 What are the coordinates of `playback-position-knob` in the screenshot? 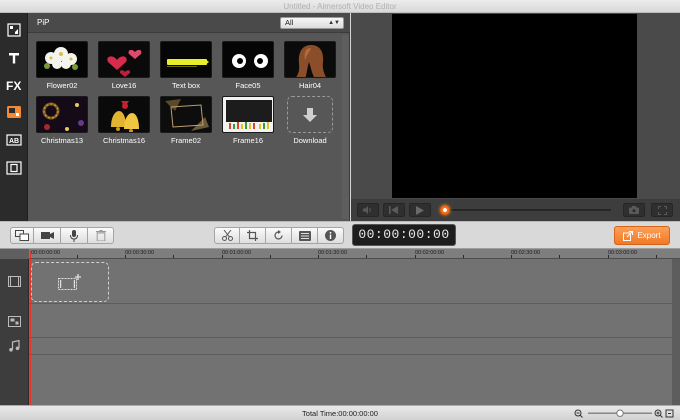 It's located at (445, 210).